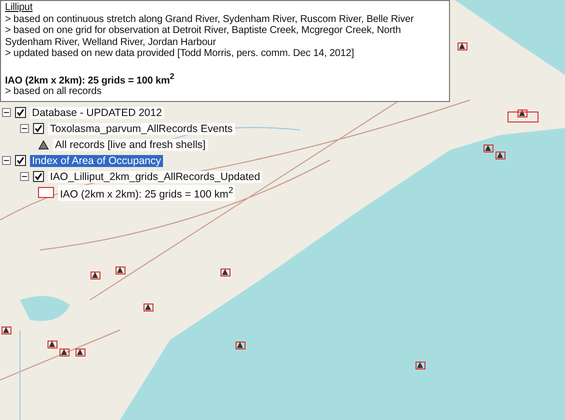 This screenshot has height=420, width=565. What do you see at coordinates (141, 128) in the screenshot?
I see `layer-name: Toxolasma_parvum_AllRecords Events` at bounding box center [141, 128].